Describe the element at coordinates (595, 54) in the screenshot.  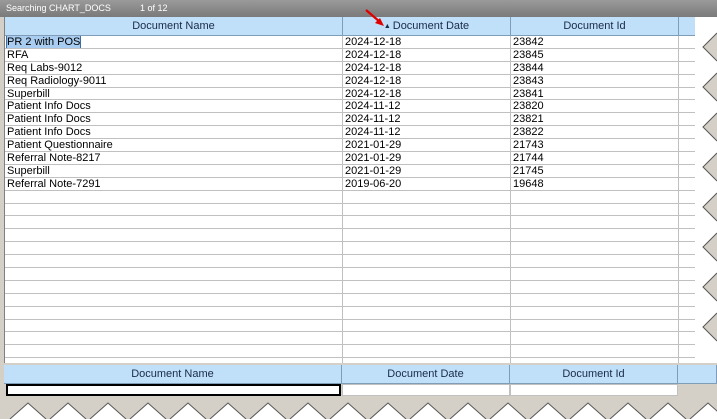
I see `cell-id: 23845` at that location.